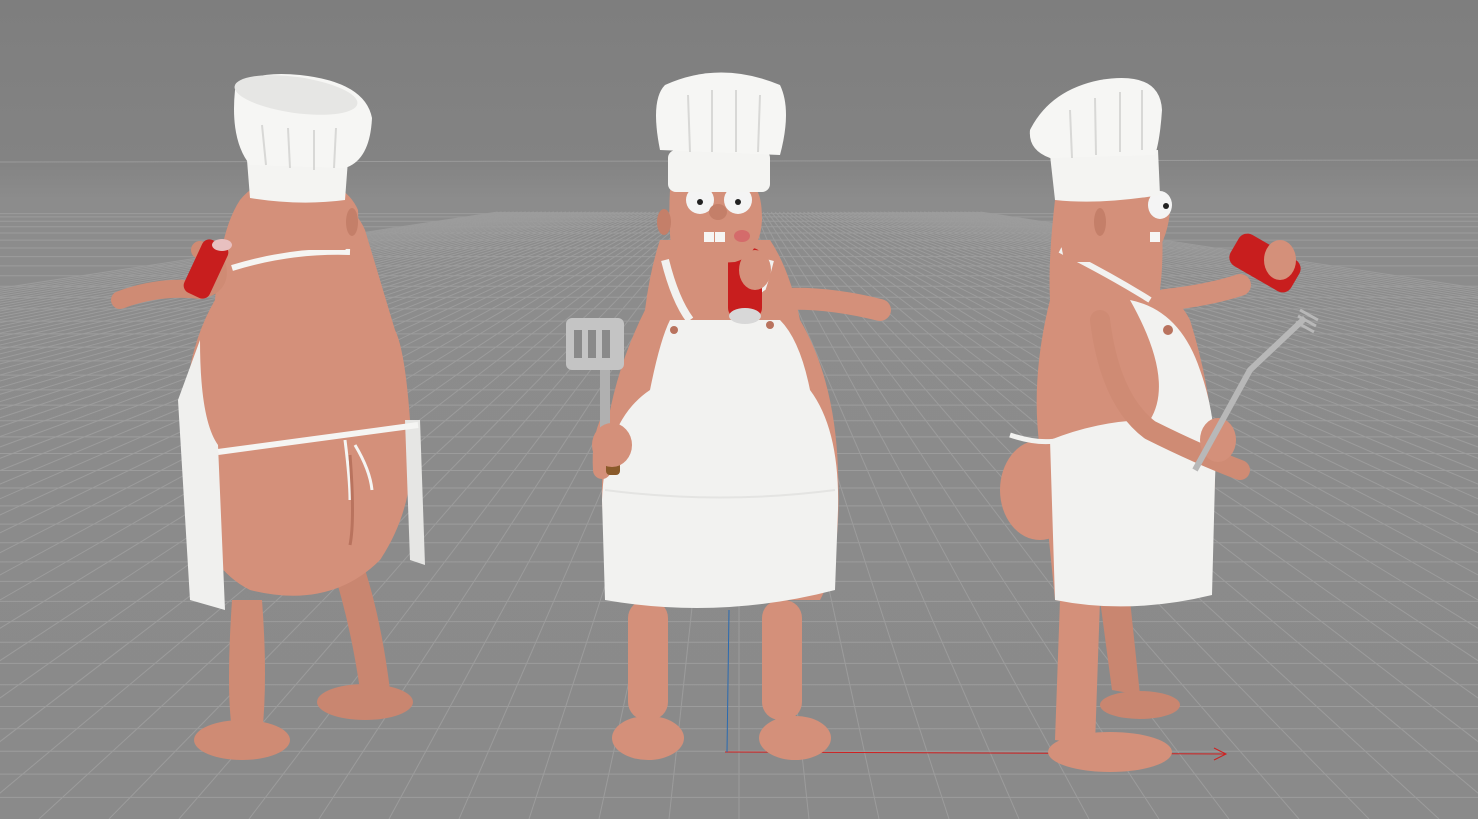 The height and width of the screenshot is (819, 1478). I want to click on y-axis-line, so click(728, 681).